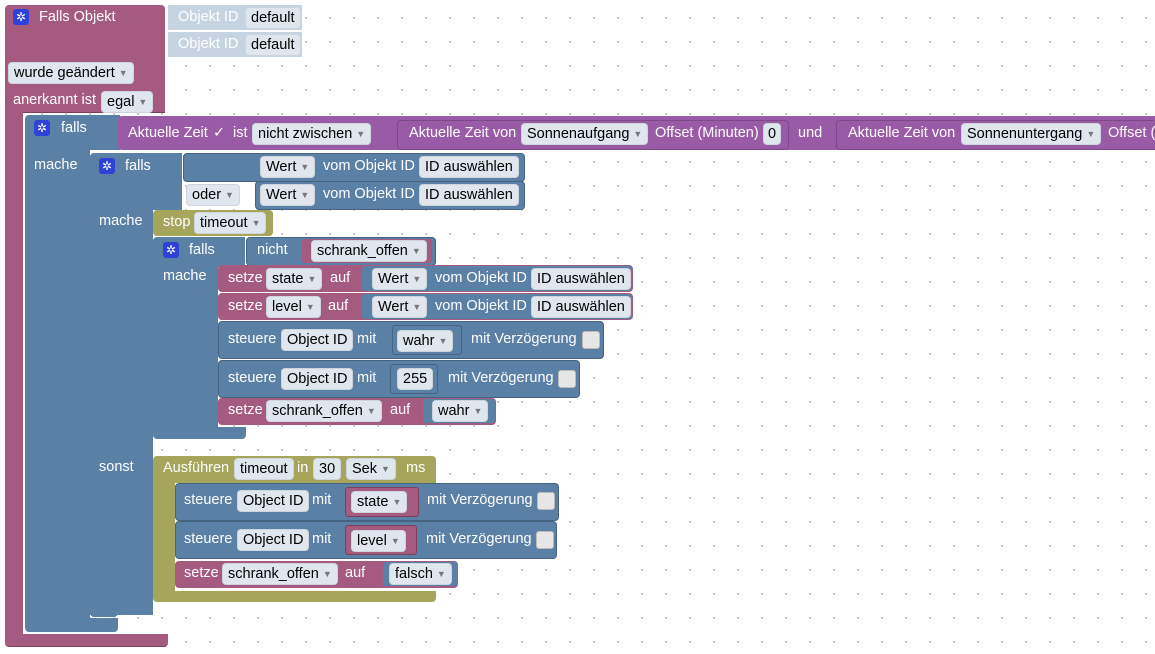  I want to click on level-id-field: ID auswählen, so click(581, 307).